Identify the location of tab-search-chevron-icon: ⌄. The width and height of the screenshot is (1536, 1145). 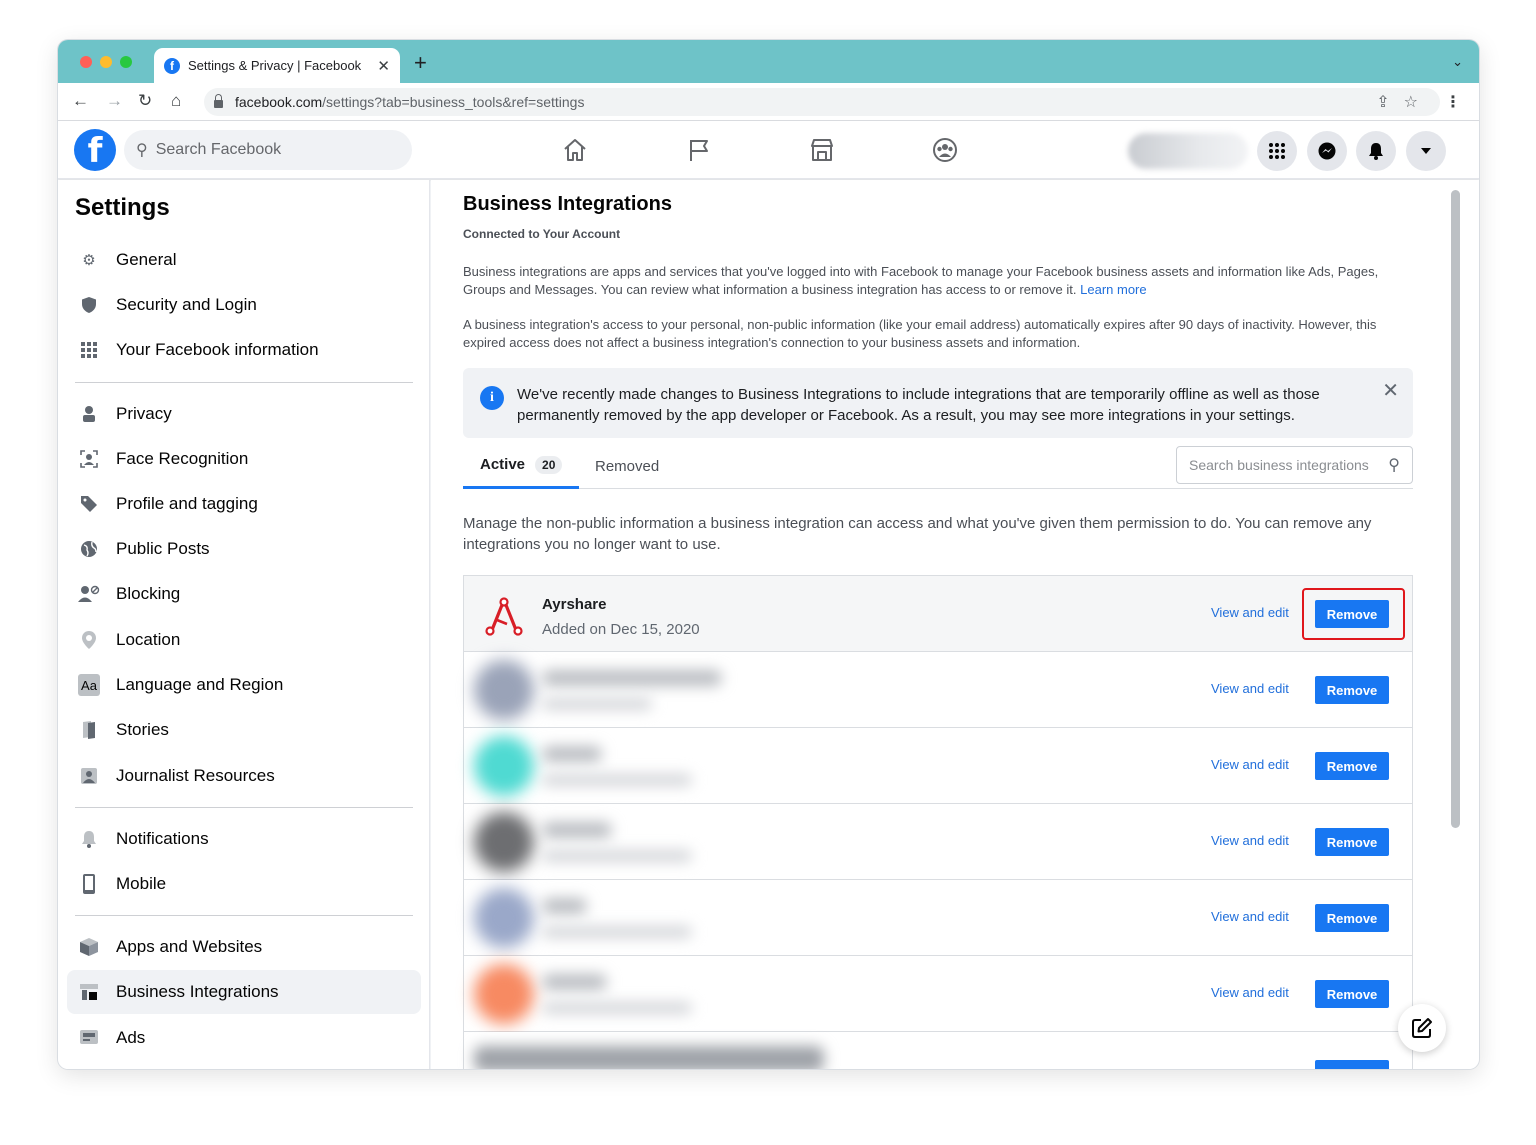
(1457, 62).